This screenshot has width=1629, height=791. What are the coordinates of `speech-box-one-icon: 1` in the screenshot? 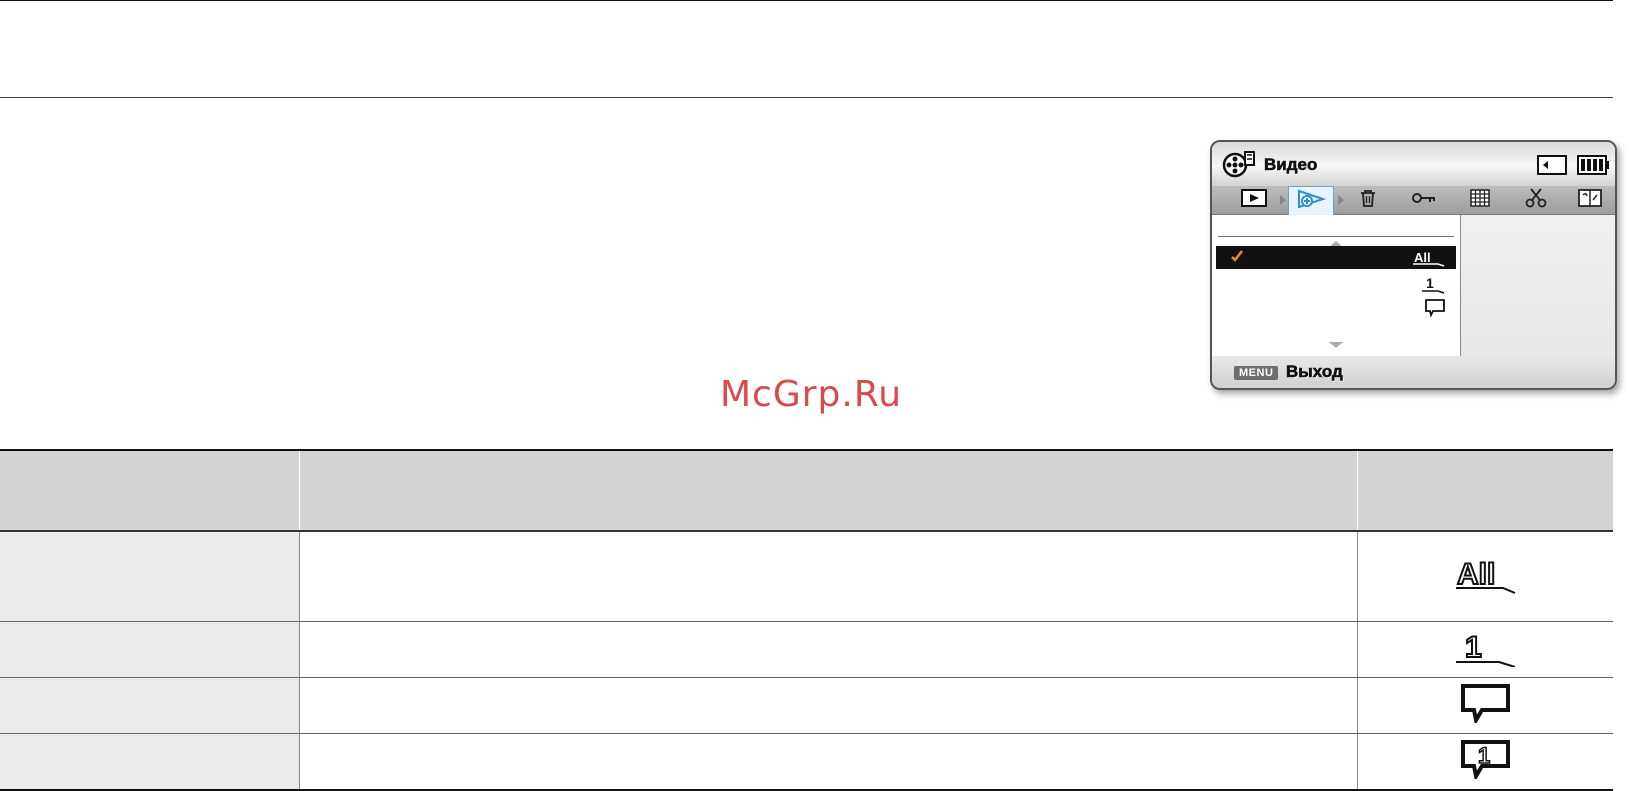 It's located at (1486, 761).